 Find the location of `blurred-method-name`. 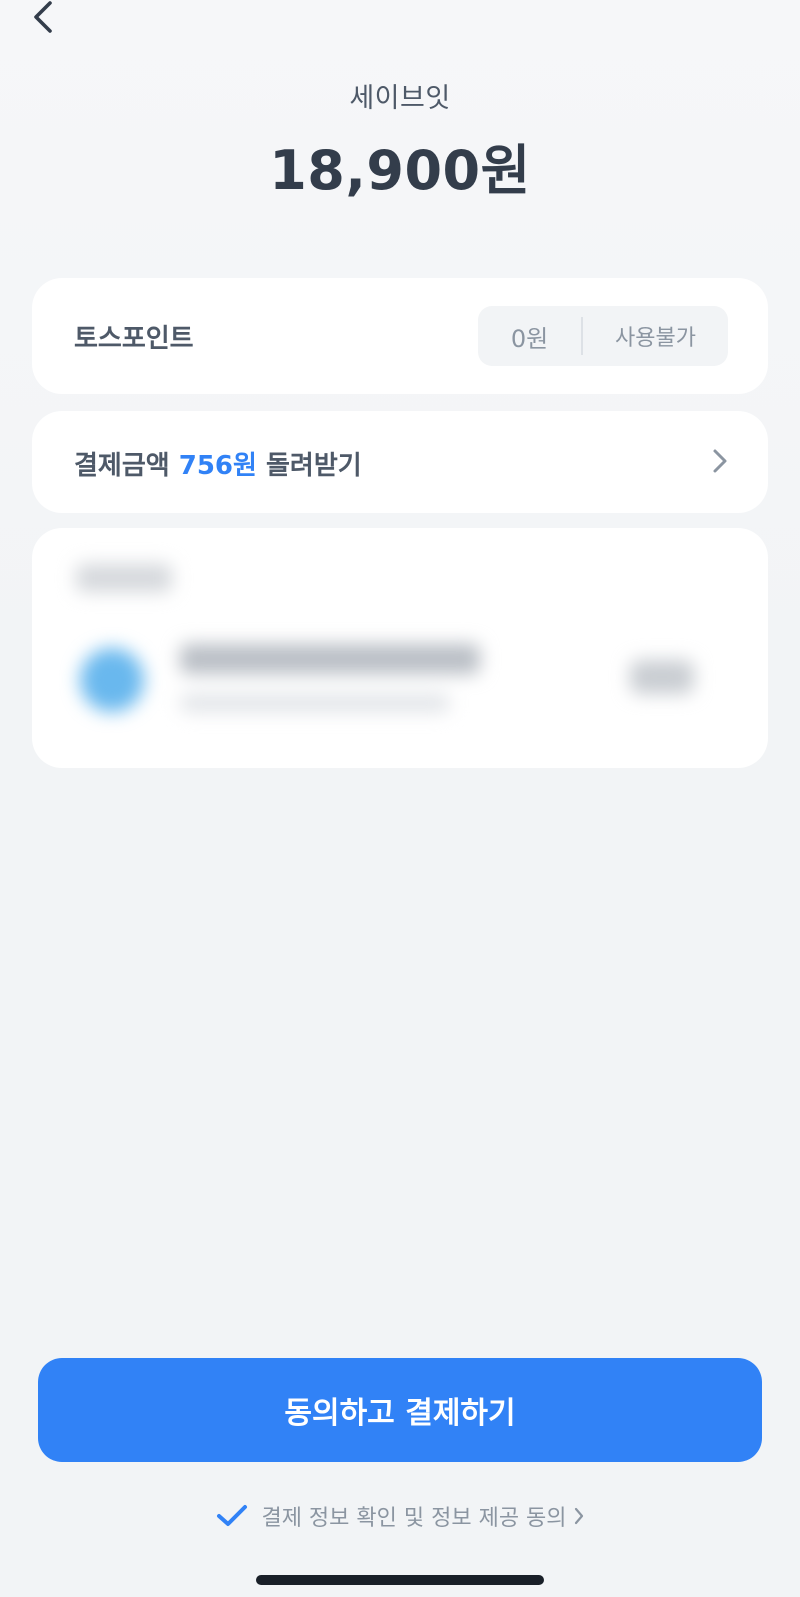

blurred-method-name is located at coordinates (330, 659).